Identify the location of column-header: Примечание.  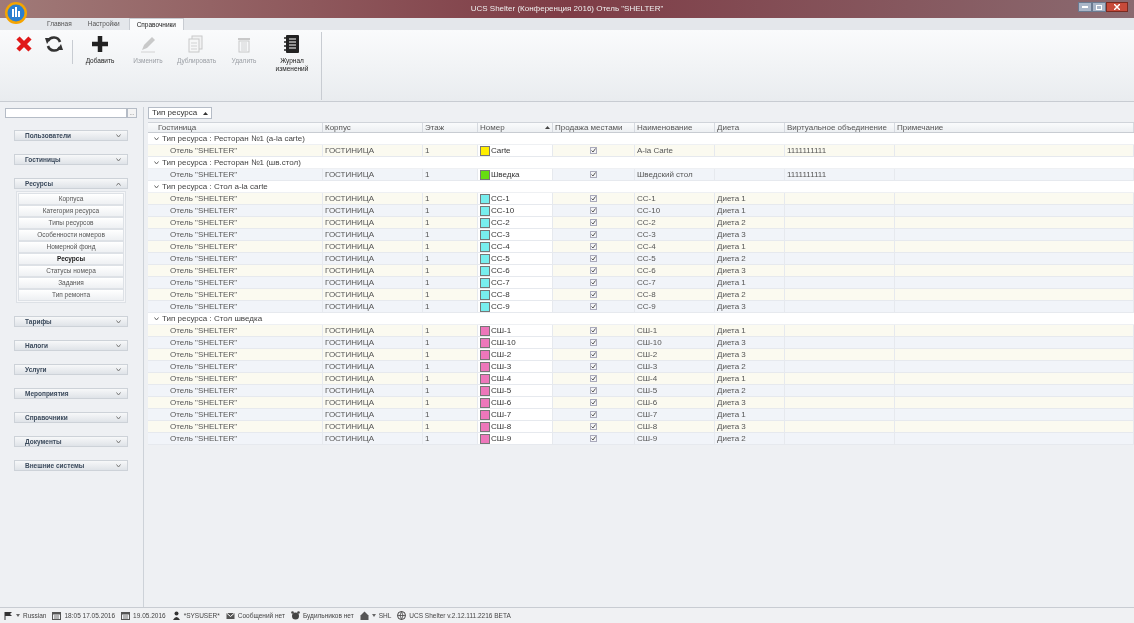
(1014, 127).